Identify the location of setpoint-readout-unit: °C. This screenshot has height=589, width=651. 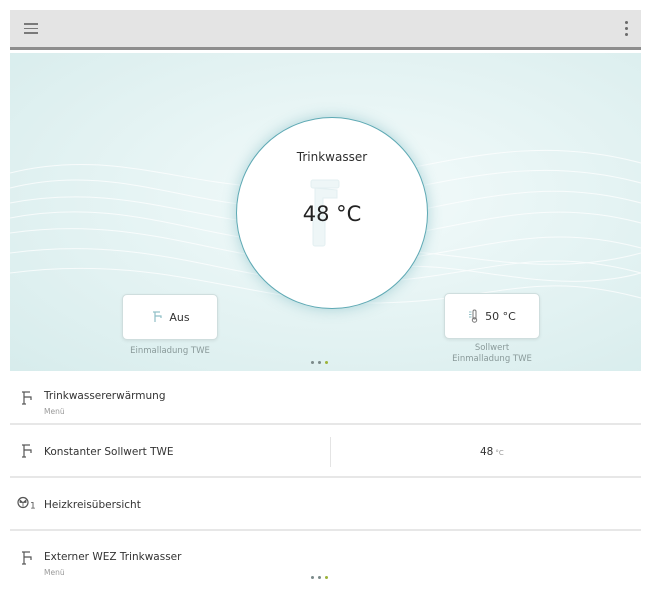
(499, 453).